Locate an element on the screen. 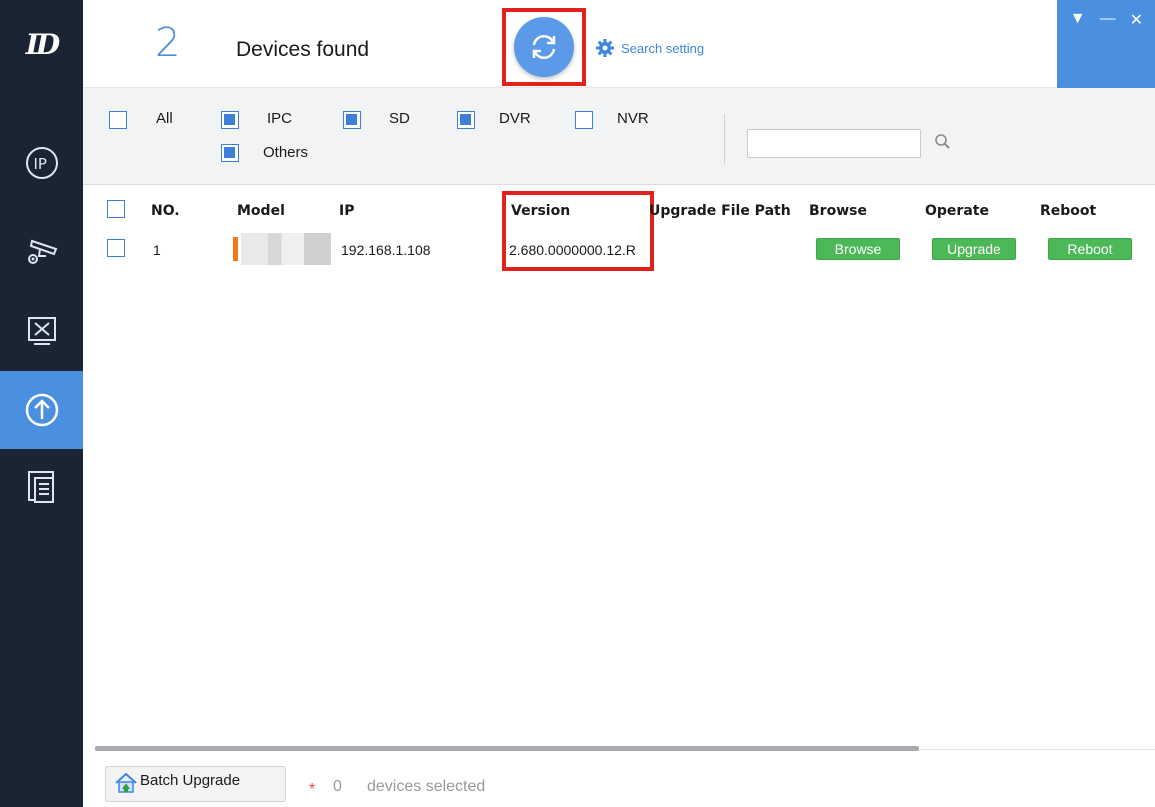 Image resolution: width=1155 pixels, height=807 pixels. filter-nvr-label: NVR is located at coordinates (633, 118).